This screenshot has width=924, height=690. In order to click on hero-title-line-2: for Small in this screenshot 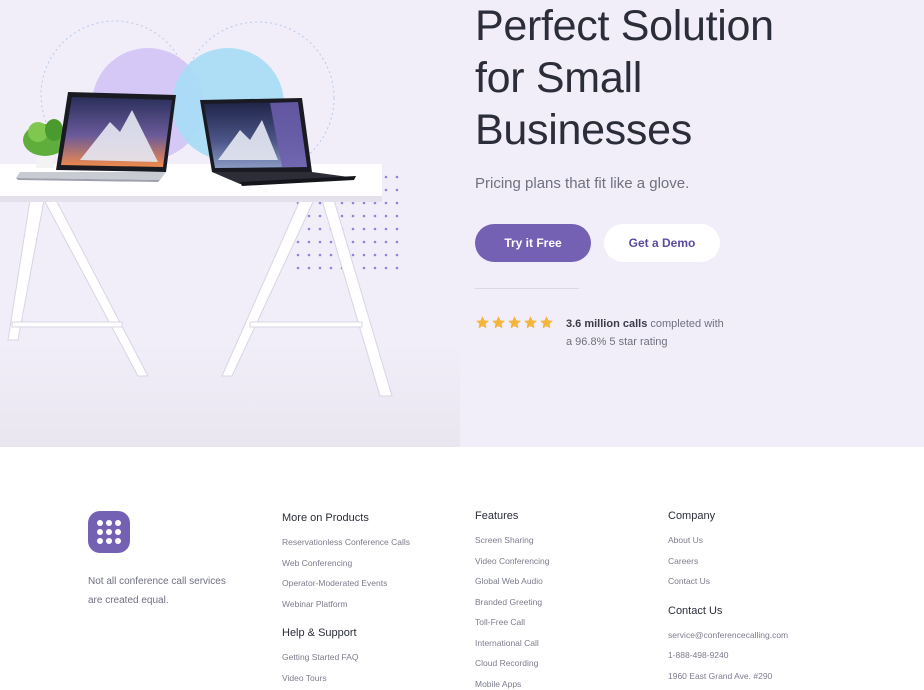, I will do `click(558, 78)`.